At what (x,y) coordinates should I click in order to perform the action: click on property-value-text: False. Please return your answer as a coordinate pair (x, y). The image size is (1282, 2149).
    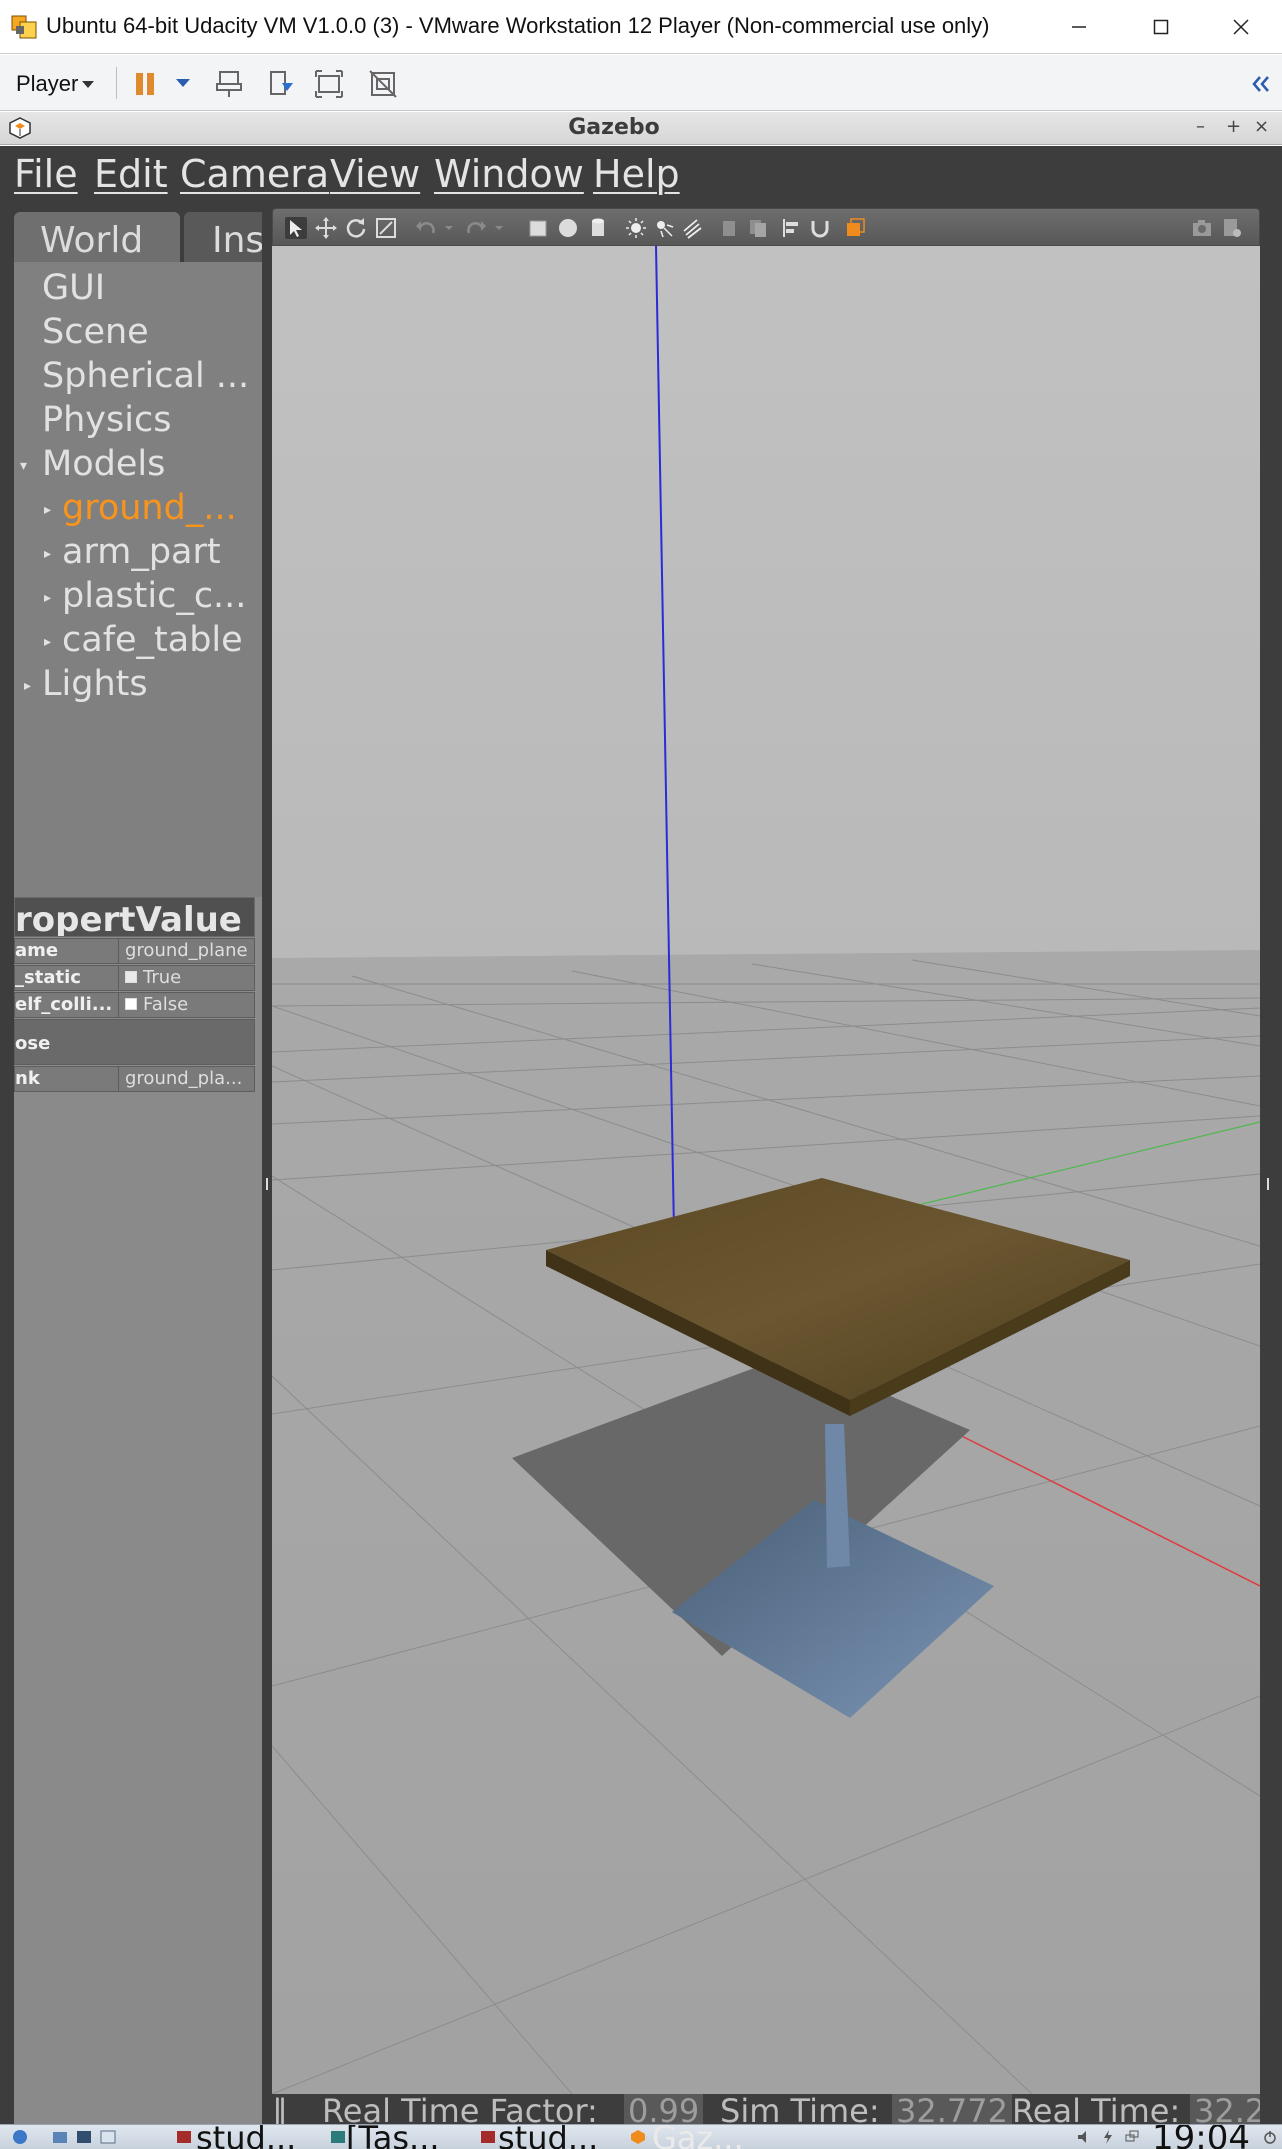
    Looking at the image, I should click on (166, 1004).